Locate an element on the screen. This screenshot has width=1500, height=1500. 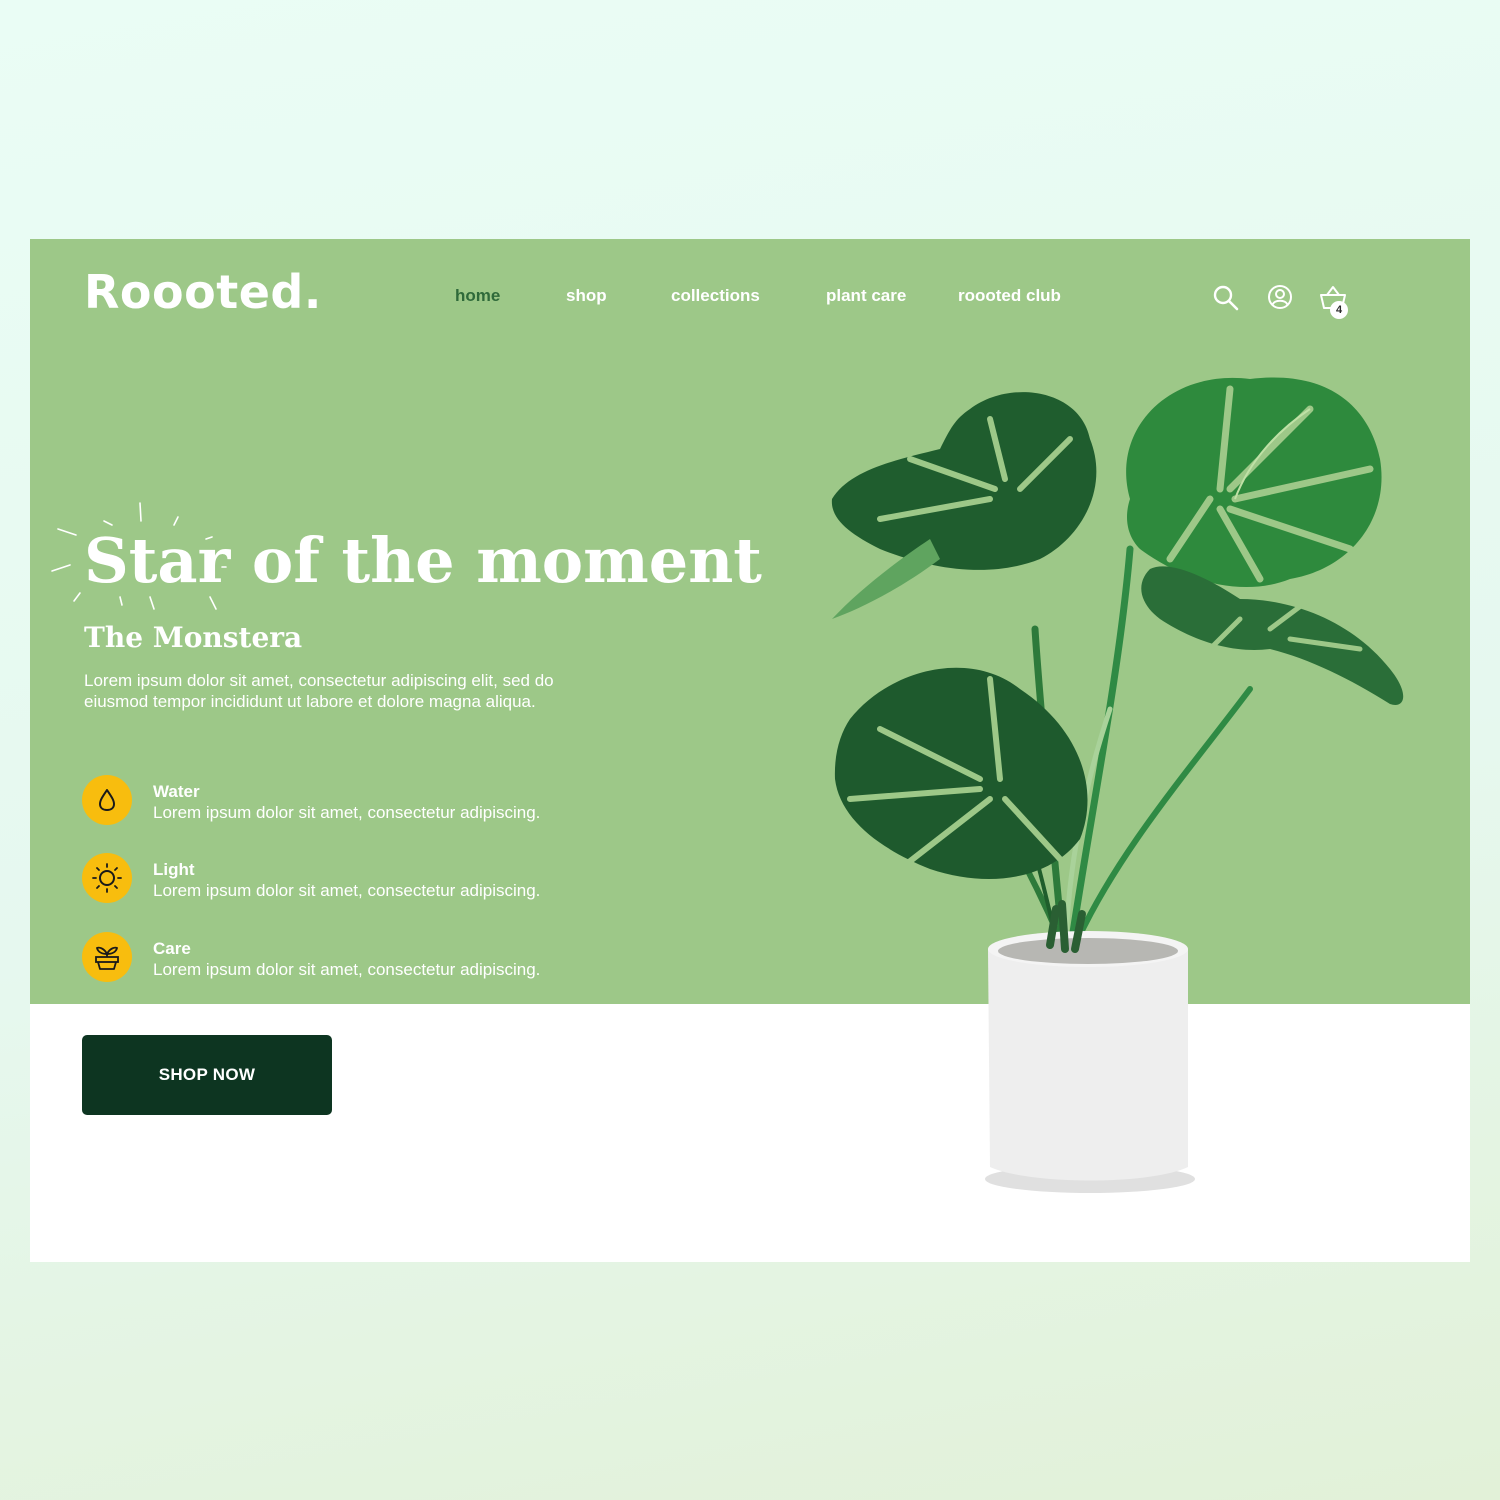
feature-title: Water is located at coordinates (176, 791).